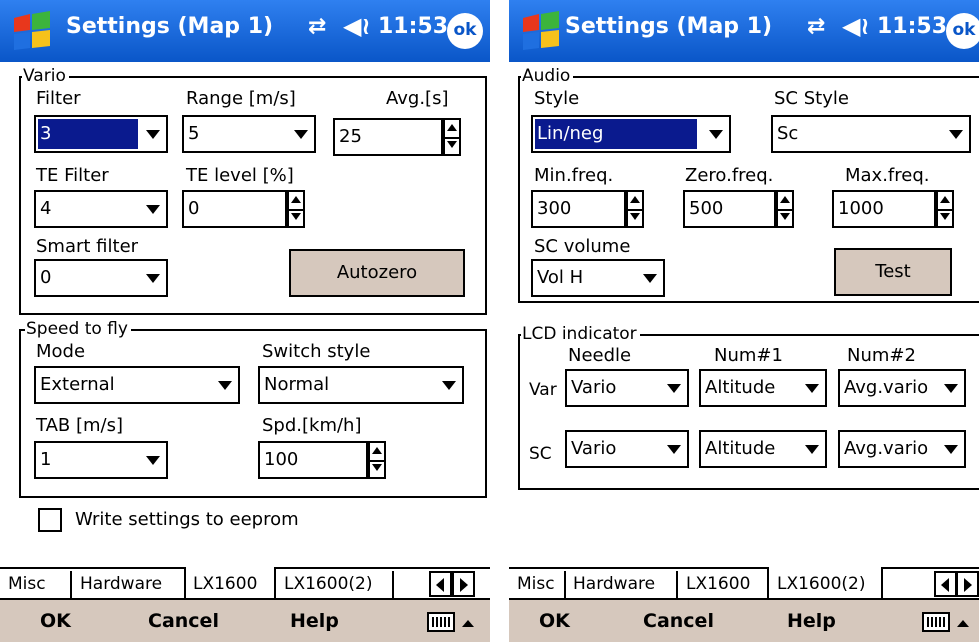 The image size is (979, 642). What do you see at coordinates (101, 134) in the screenshot?
I see `filter-select: 3` at bounding box center [101, 134].